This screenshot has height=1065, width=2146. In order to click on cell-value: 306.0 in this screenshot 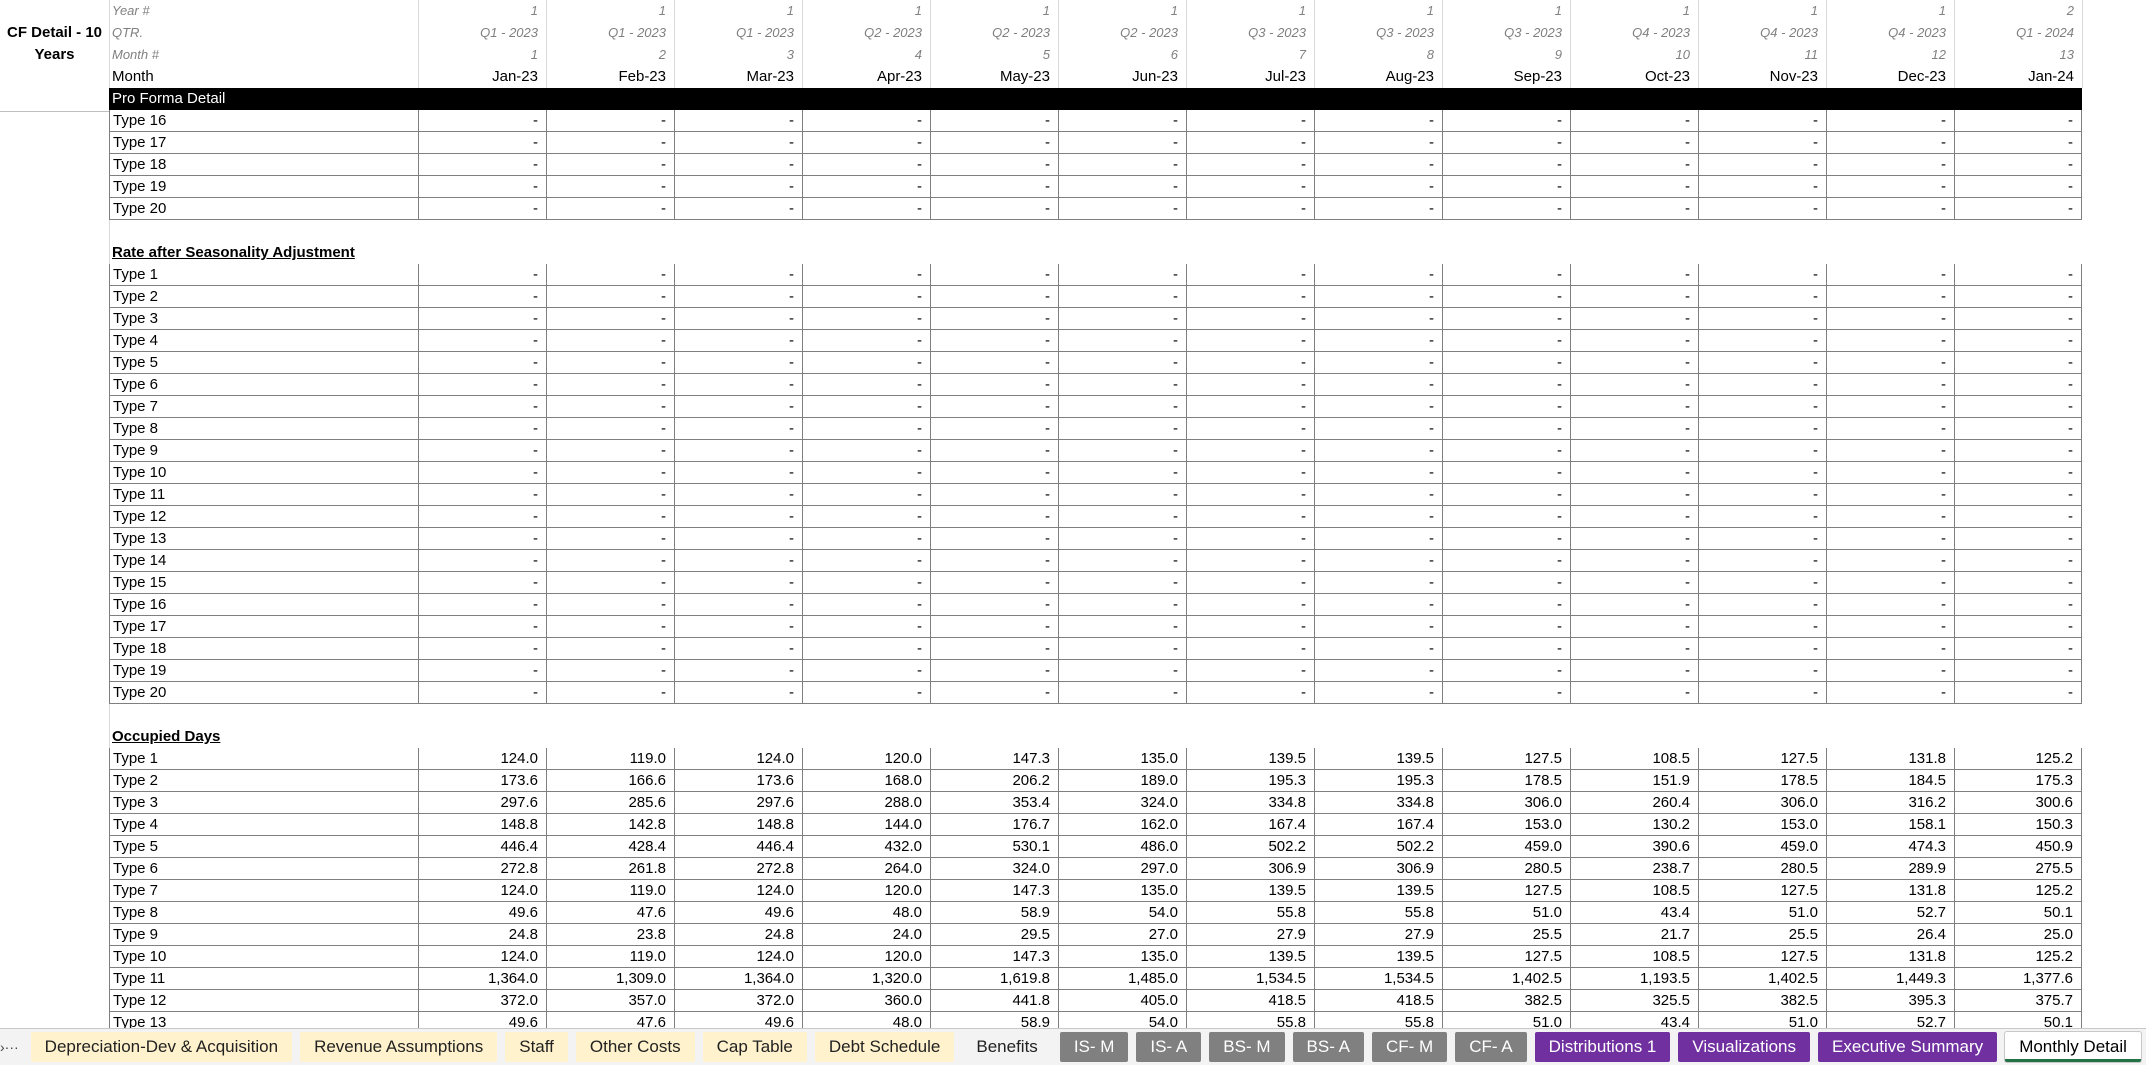, I will do `click(1506, 803)`.